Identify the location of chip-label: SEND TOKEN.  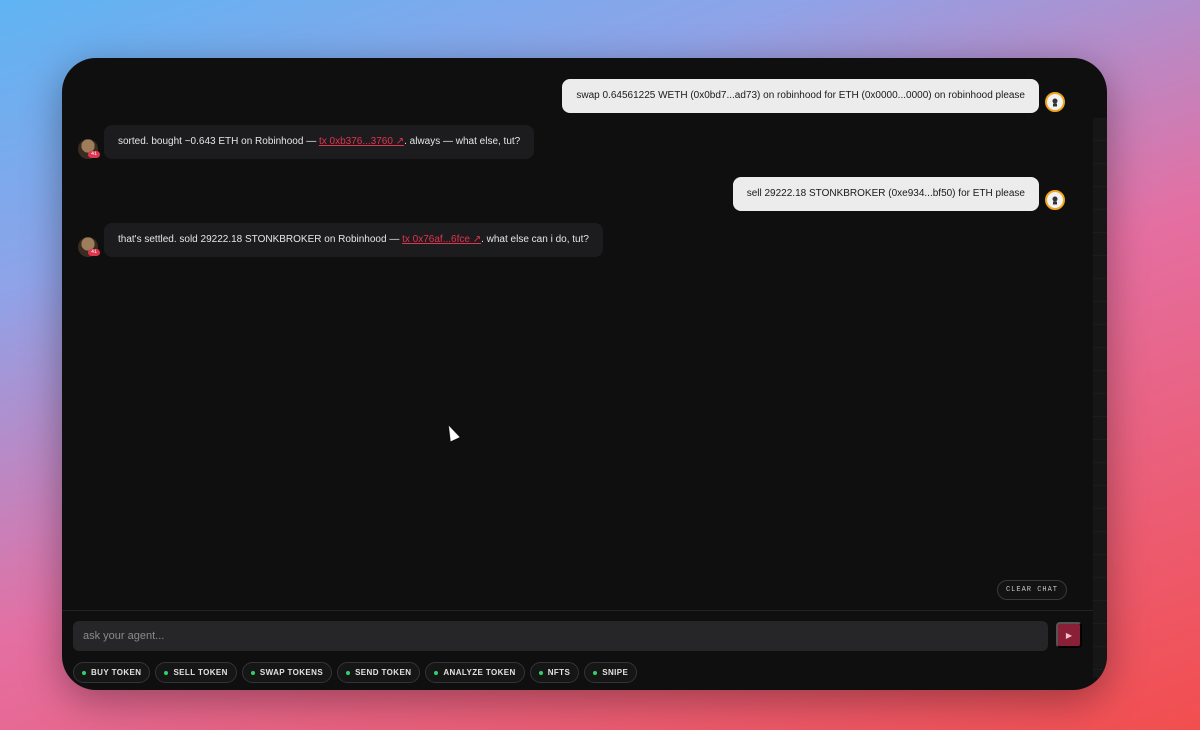
(383, 672).